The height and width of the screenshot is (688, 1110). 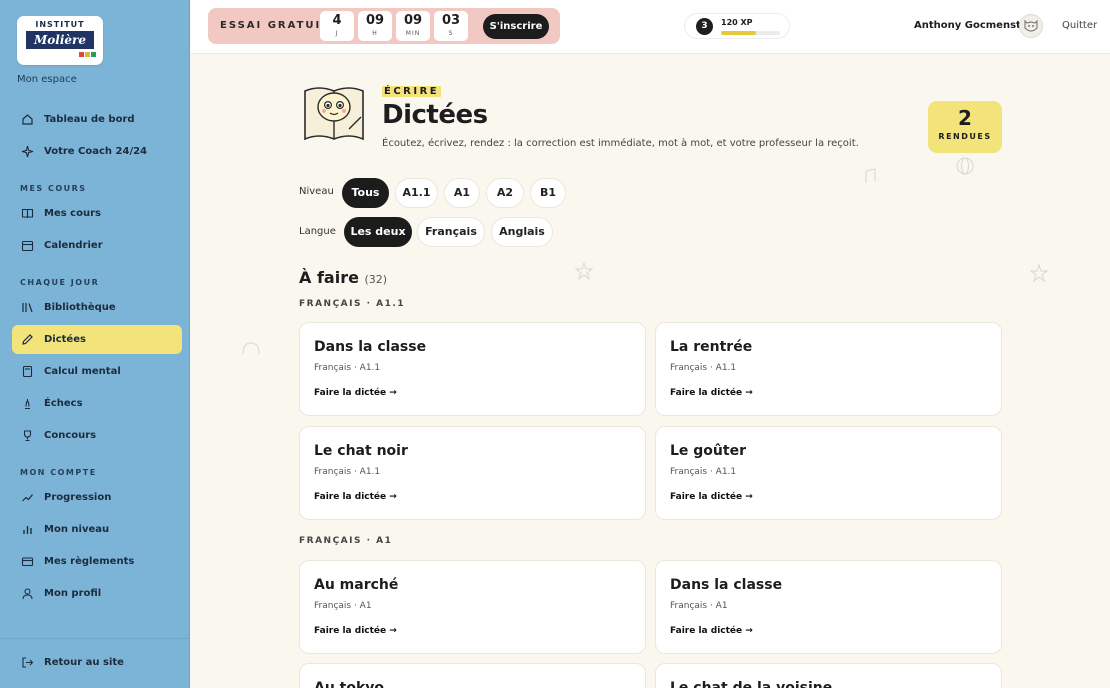 What do you see at coordinates (737, 22) in the screenshot?
I see `xp-label: 120 XP` at bounding box center [737, 22].